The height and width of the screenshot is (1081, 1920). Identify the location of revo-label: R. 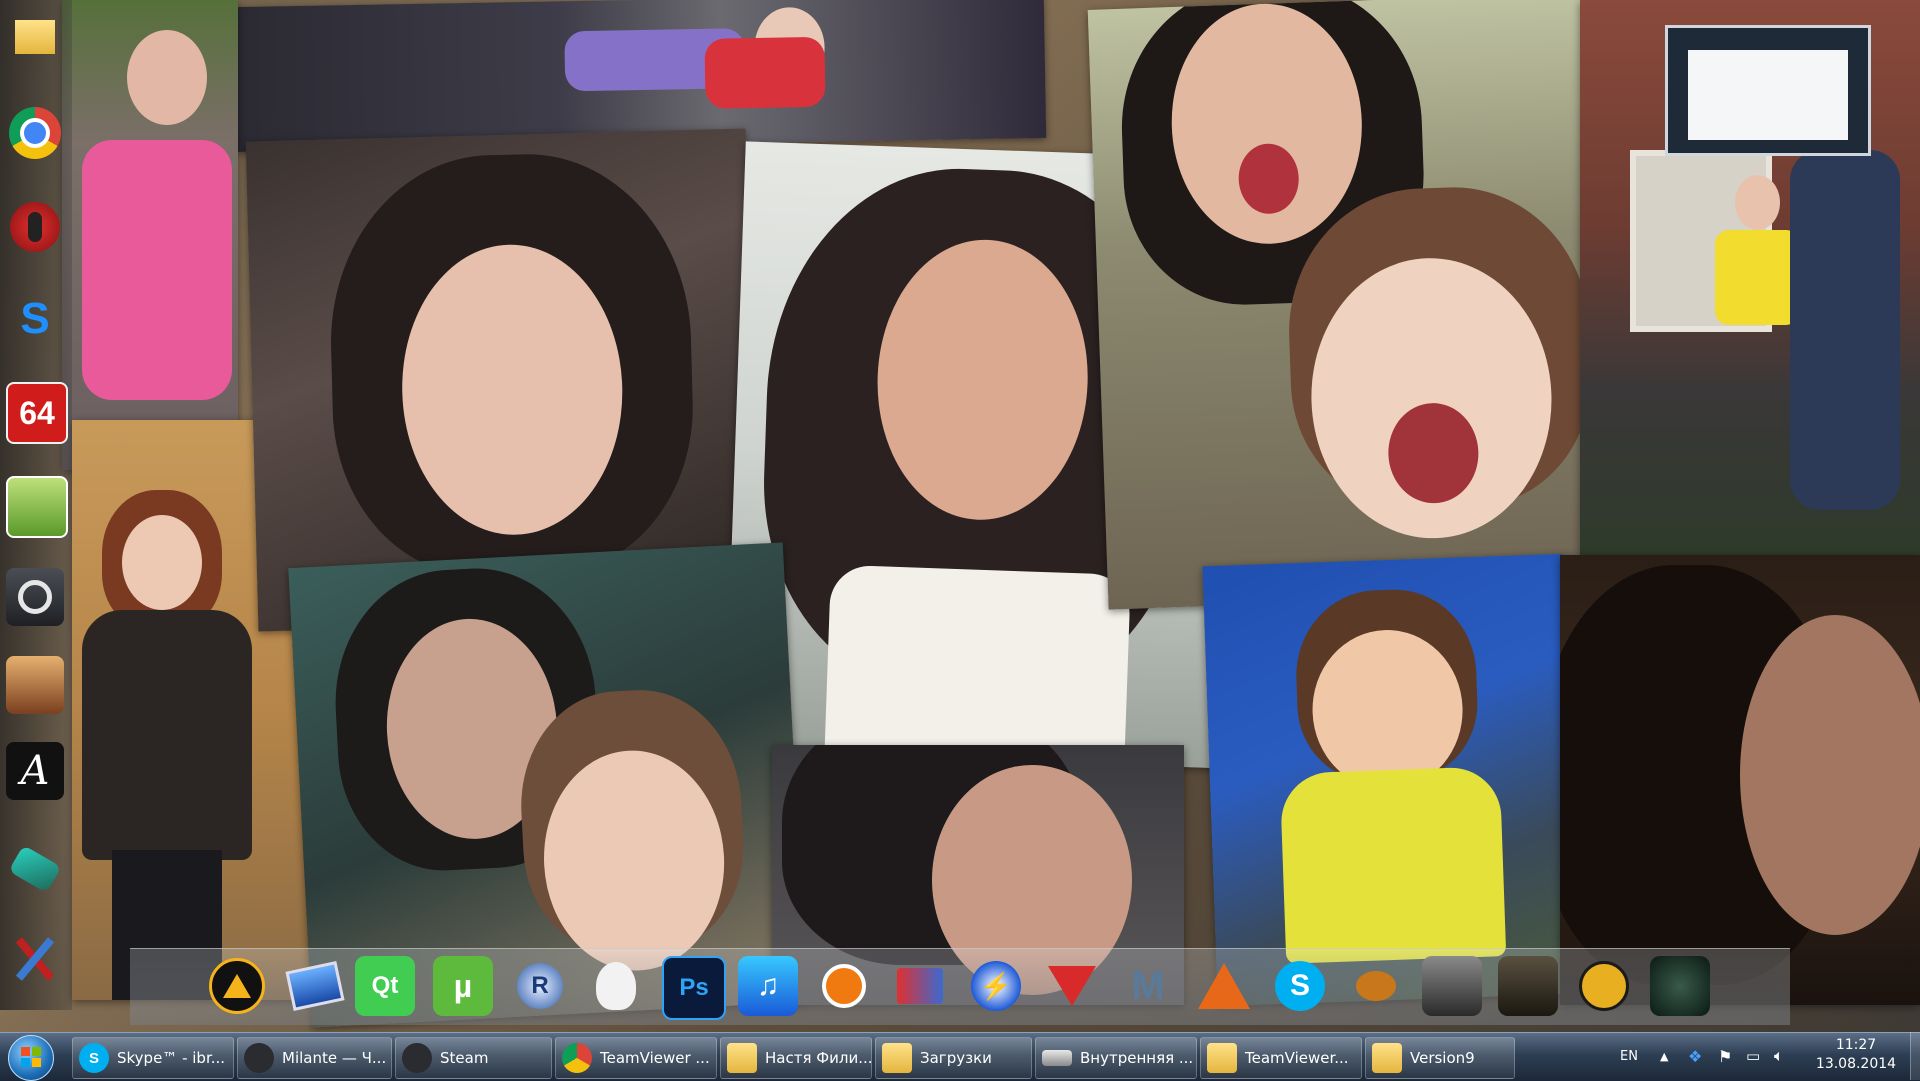
(540, 985).